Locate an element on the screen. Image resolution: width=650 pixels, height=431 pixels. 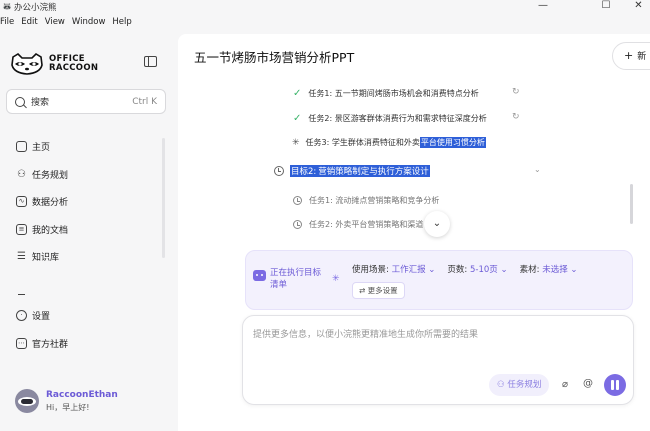
selected-text: 平台使用习惯分析 is located at coordinates (452, 142).